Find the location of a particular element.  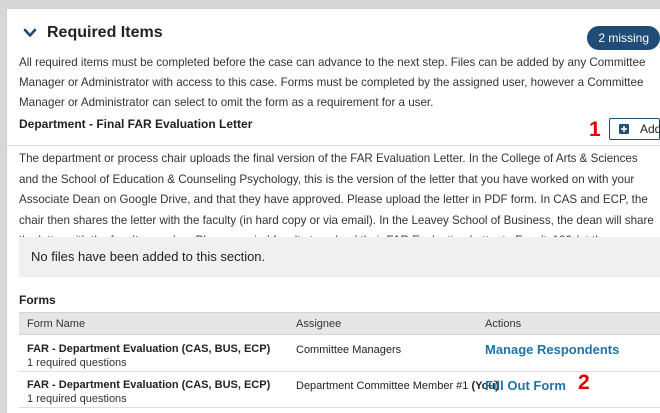

assignee: Committee Managers is located at coordinates (348, 350).